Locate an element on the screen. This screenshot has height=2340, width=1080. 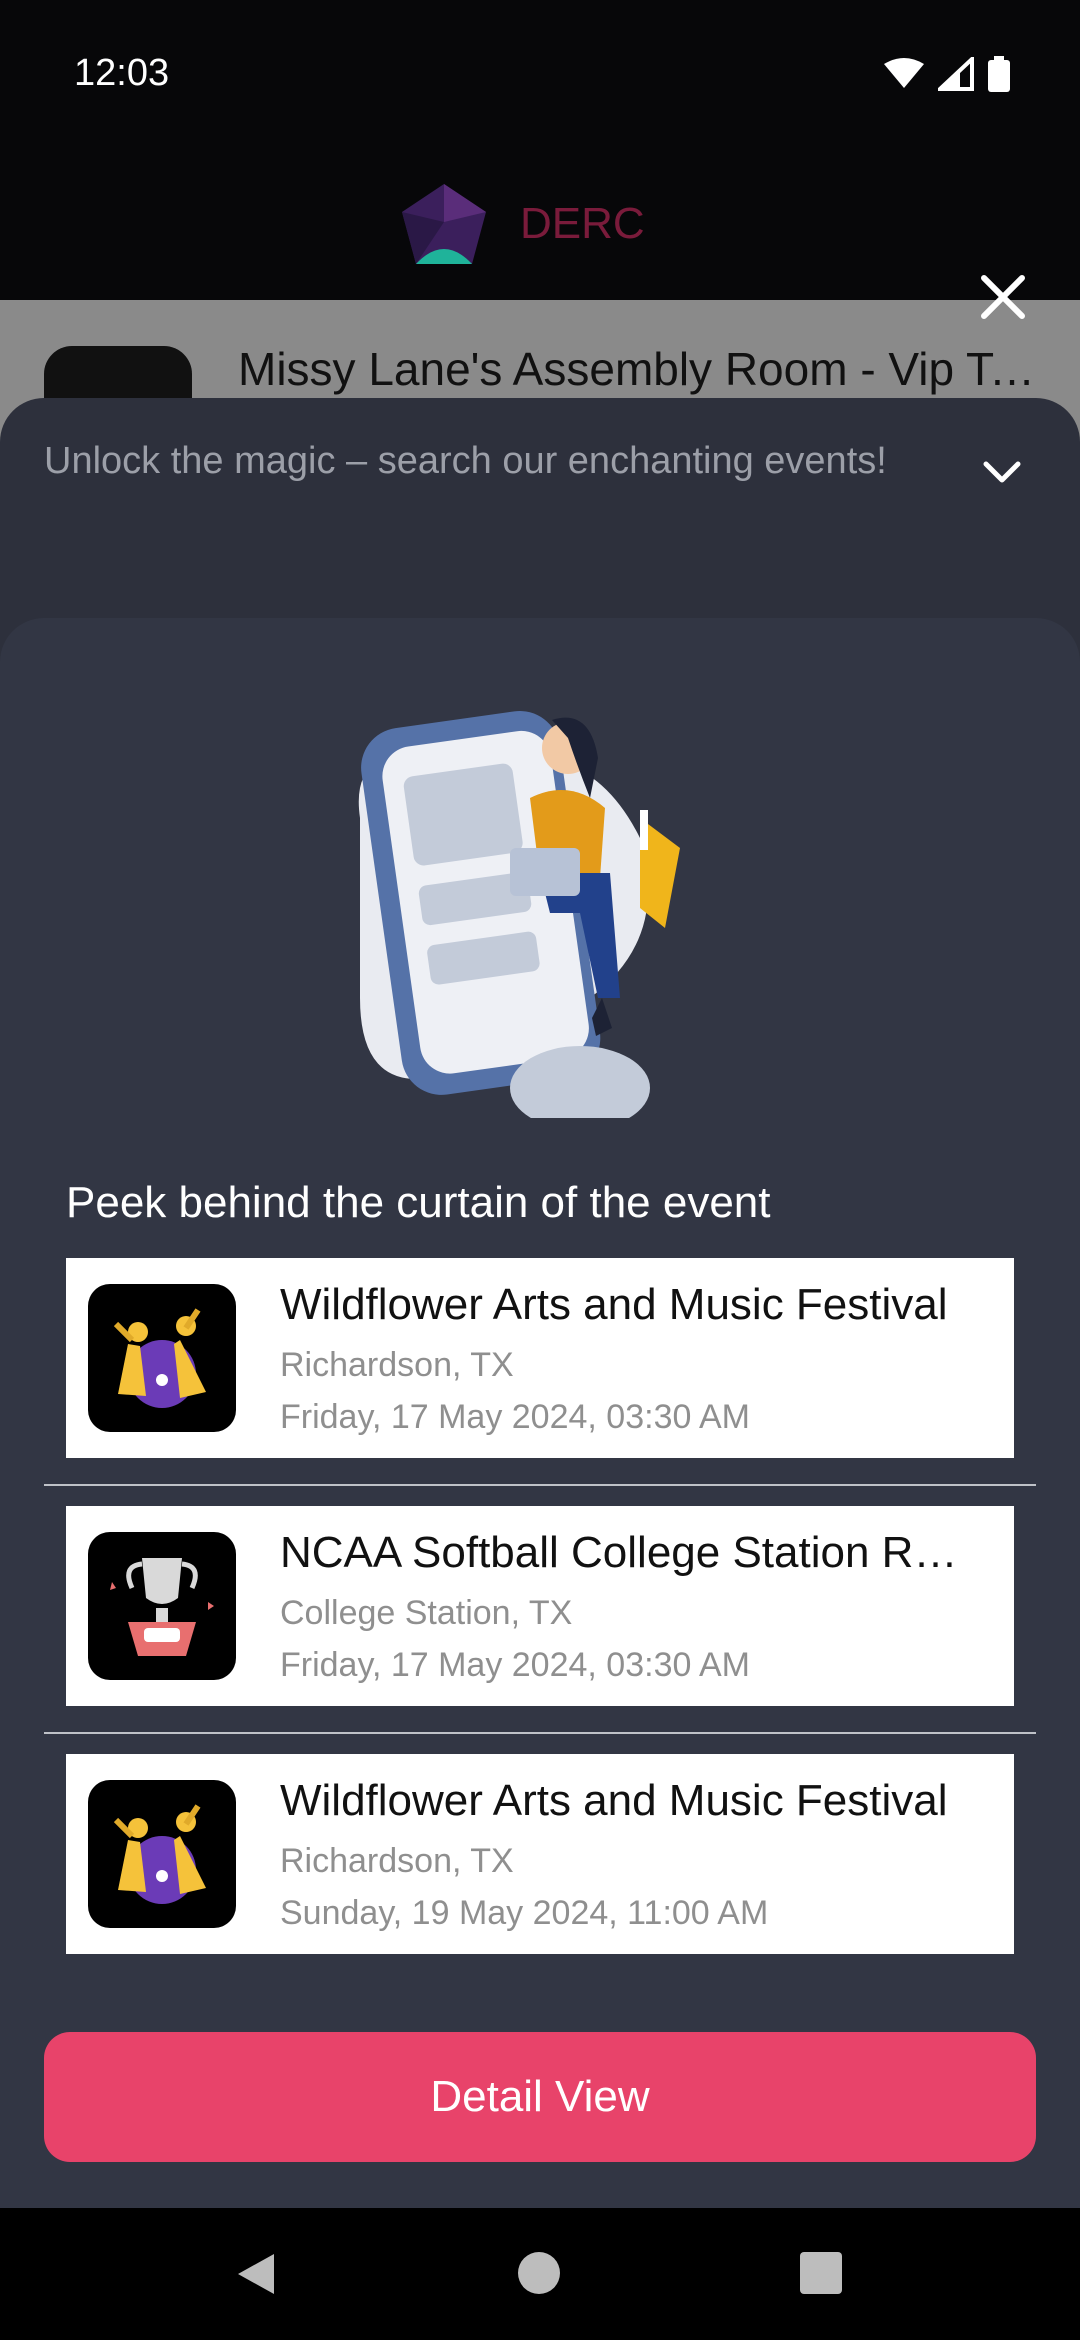
back-nav-icon is located at coordinates (256, 2274).